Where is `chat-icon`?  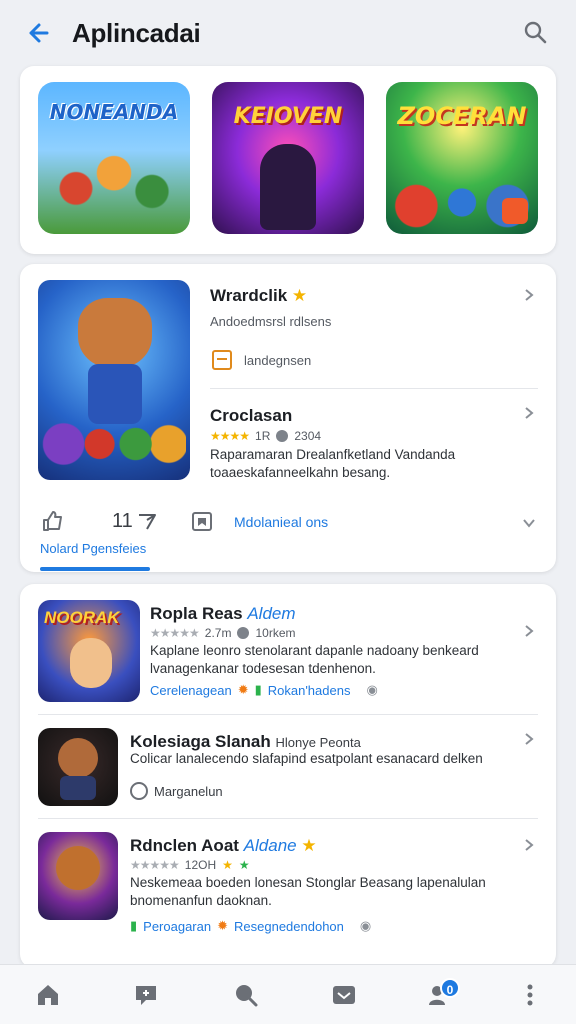 chat-icon is located at coordinates (139, 791).